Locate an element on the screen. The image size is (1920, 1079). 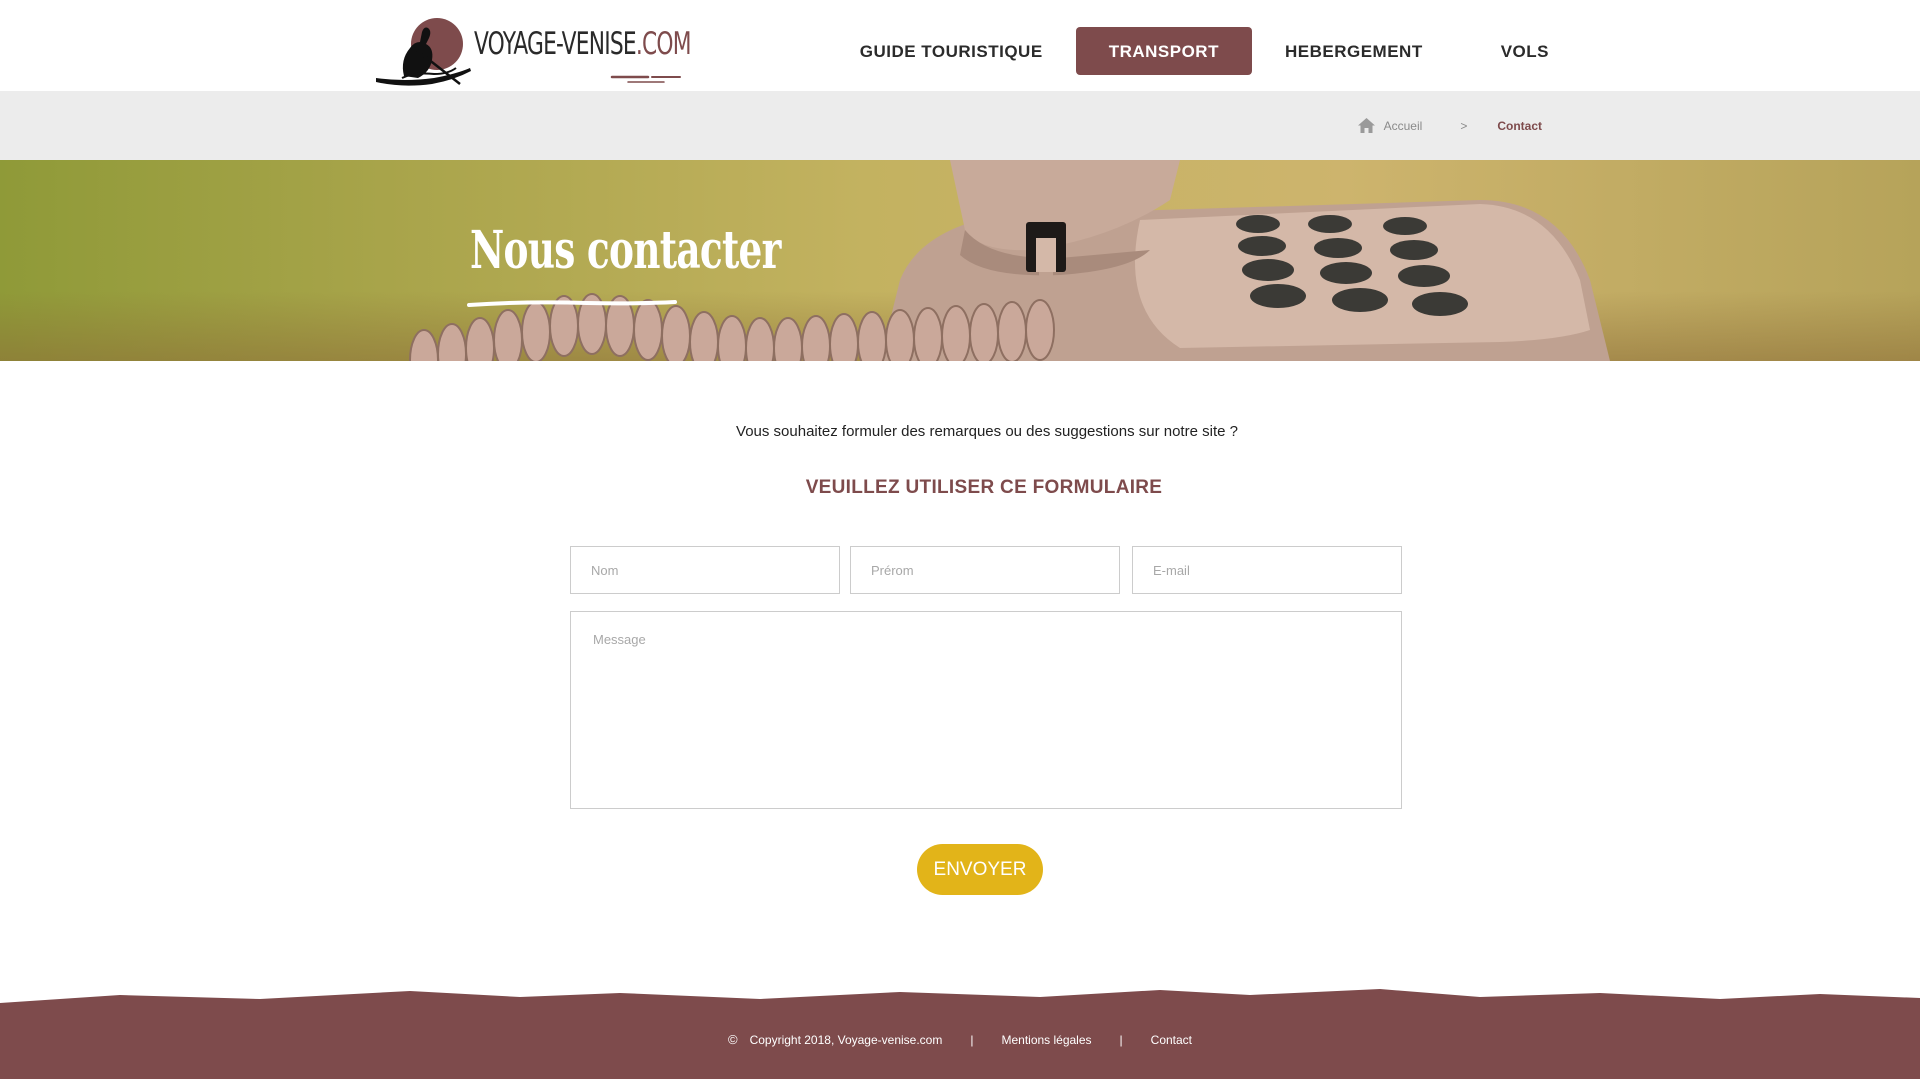
envoyer-button: ENVOYER is located at coordinates (980, 869).